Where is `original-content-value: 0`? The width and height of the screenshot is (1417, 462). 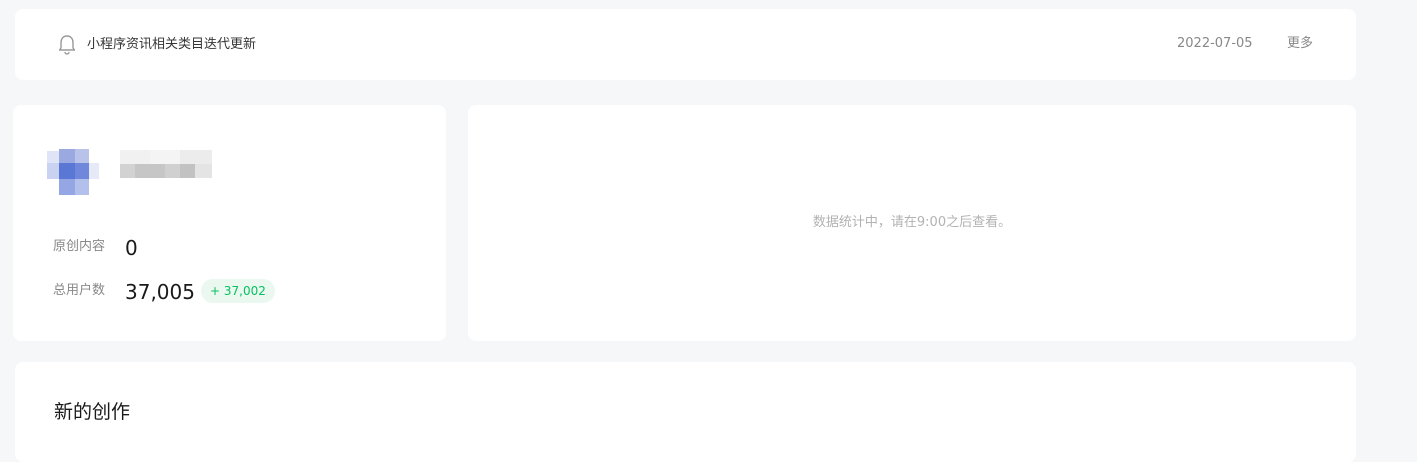 original-content-value: 0 is located at coordinates (131, 248).